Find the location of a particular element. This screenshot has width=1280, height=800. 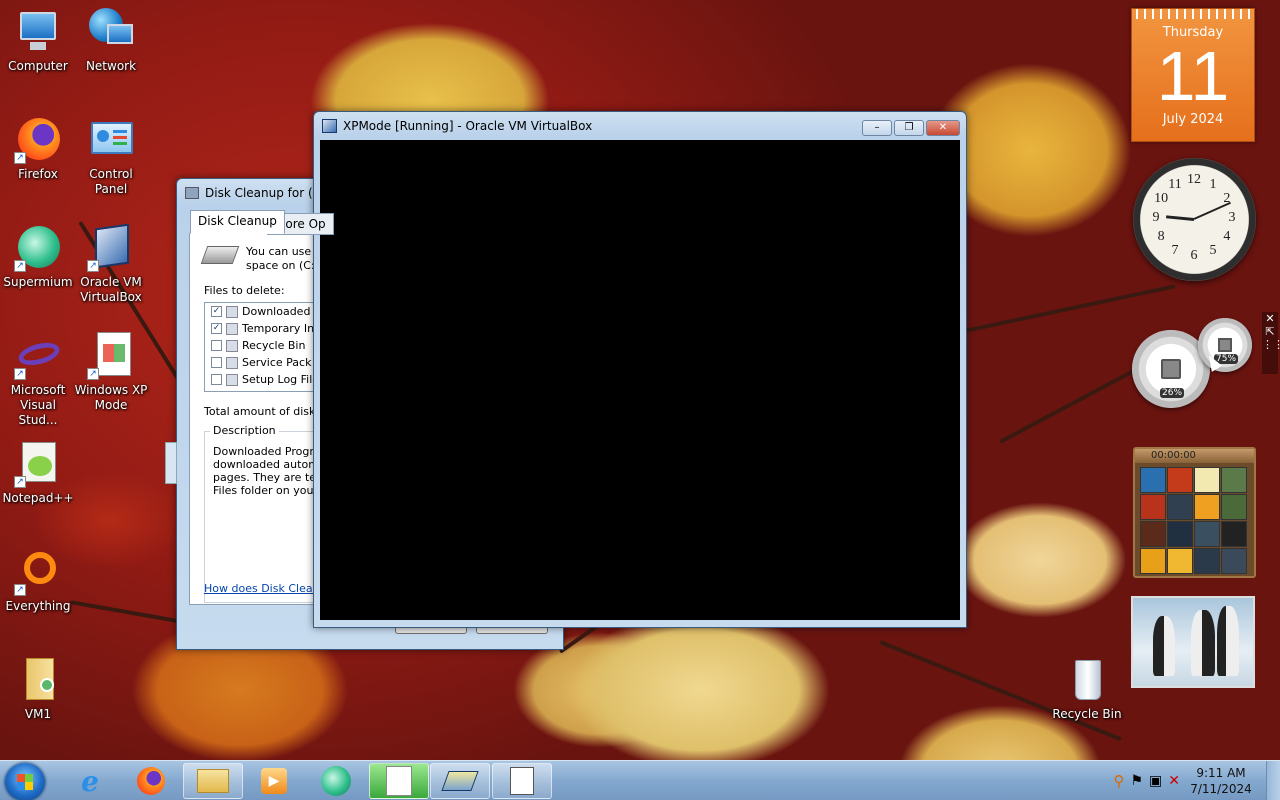

picture-puzzle-gadget: 00:00:00 is located at coordinates (1194, 512).